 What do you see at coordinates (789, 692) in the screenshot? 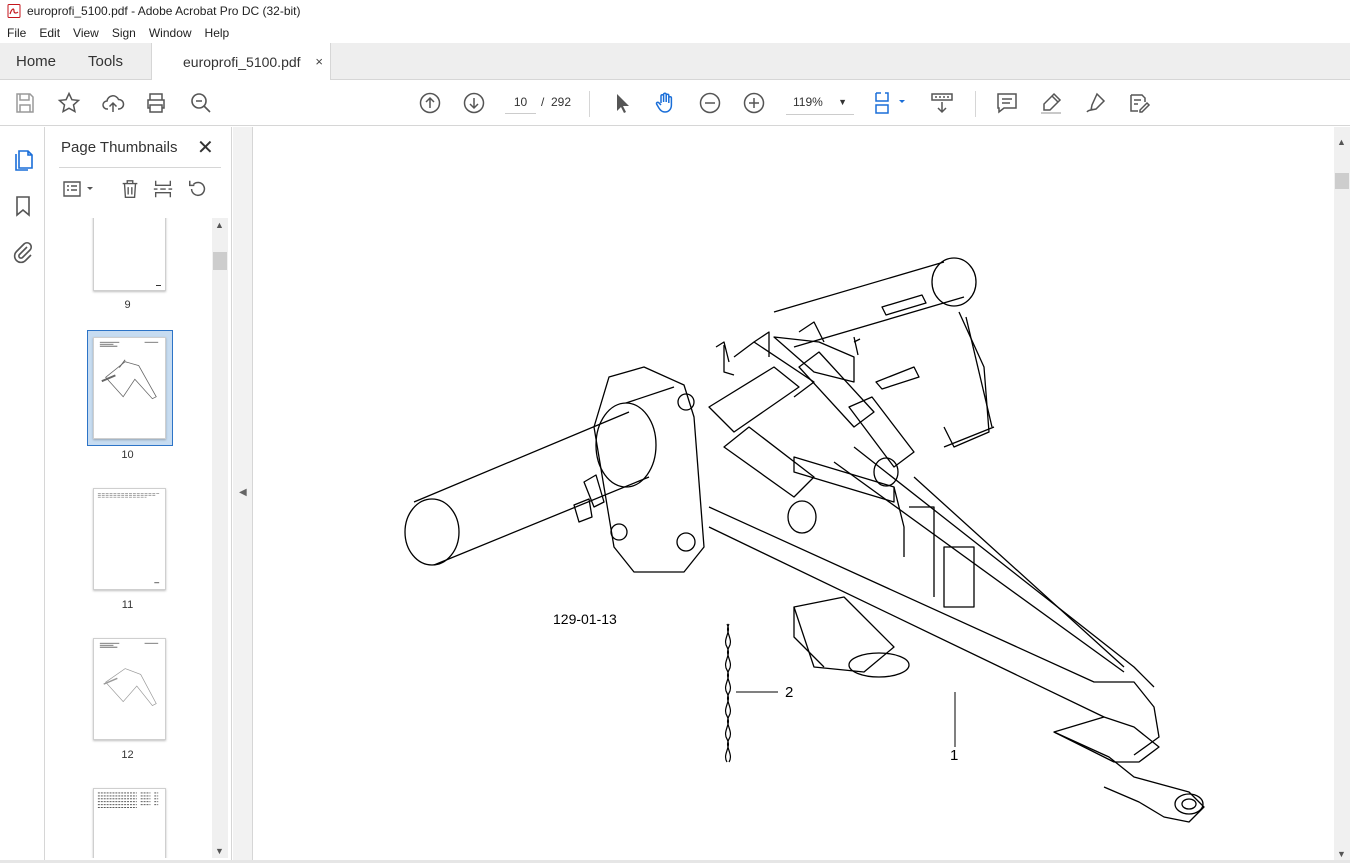
I see `callout-2: 2` at bounding box center [789, 692].